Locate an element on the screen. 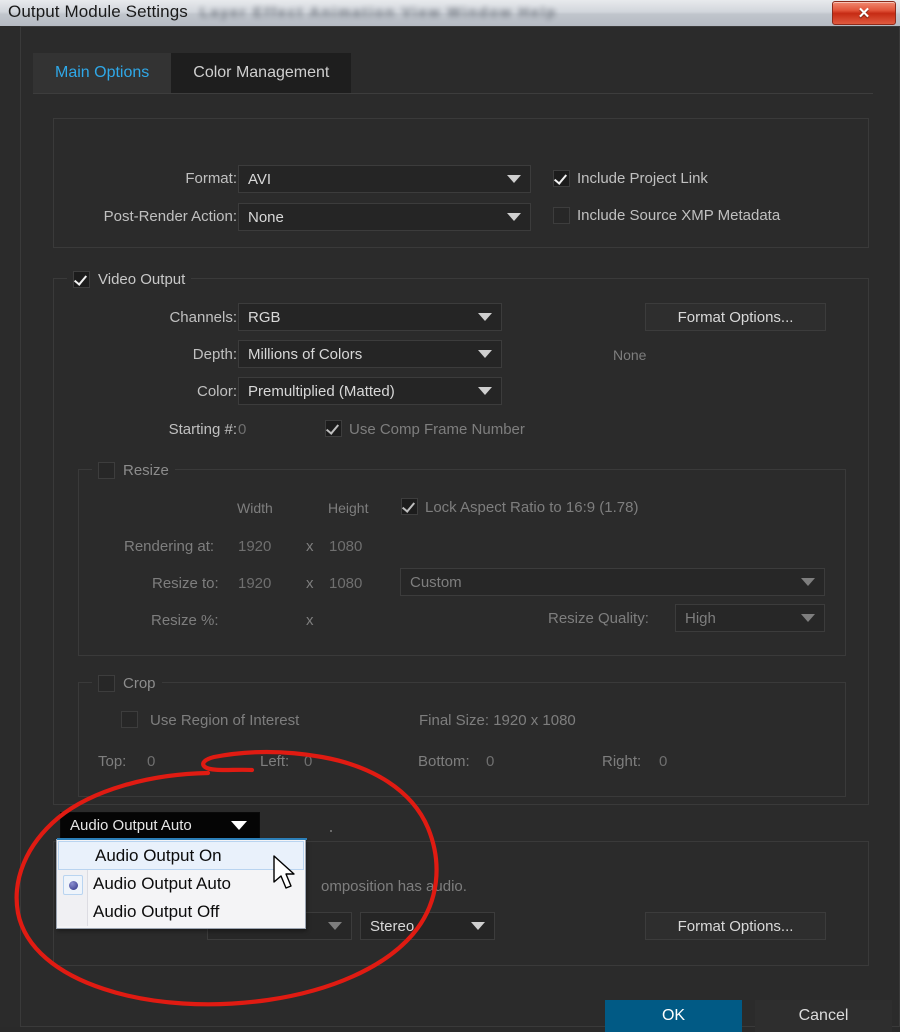 The image size is (900, 1032). resize-to-x: x is located at coordinates (310, 583).